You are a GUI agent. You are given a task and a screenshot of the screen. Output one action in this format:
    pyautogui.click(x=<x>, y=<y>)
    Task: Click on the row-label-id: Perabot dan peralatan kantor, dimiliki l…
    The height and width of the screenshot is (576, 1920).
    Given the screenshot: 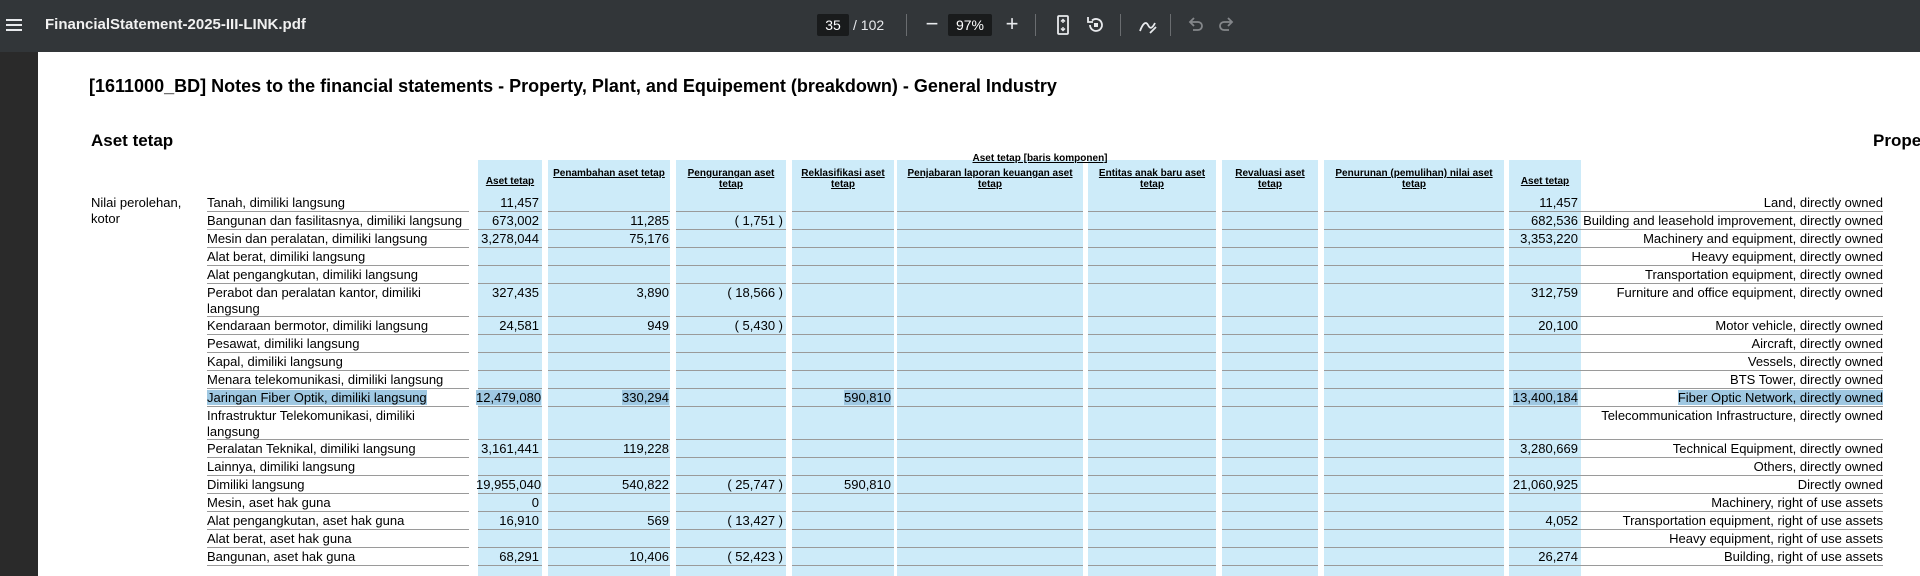 What is the action you would take?
    pyautogui.click(x=314, y=300)
    